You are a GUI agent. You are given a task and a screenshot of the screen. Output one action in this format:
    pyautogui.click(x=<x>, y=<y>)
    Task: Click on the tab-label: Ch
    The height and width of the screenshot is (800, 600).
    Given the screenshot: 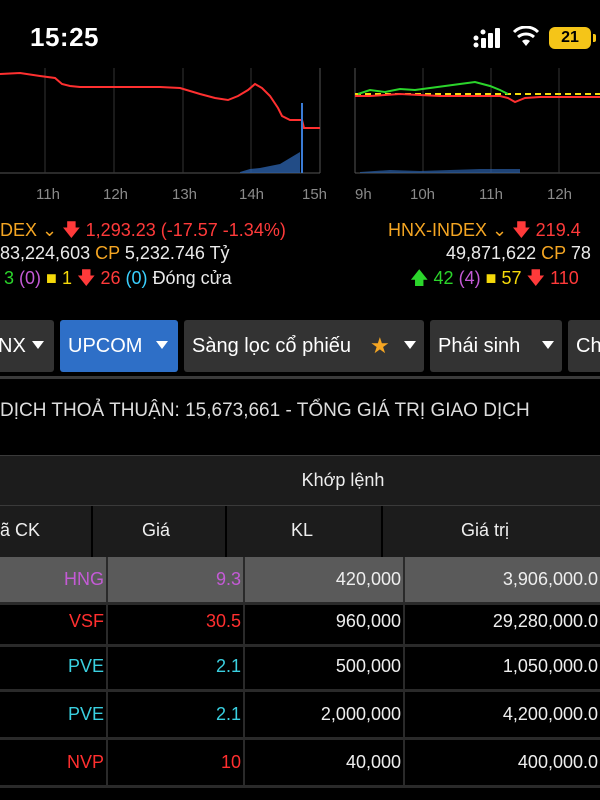 What is the action you would take?
    pyautogui.click(x=588, y=346)
    